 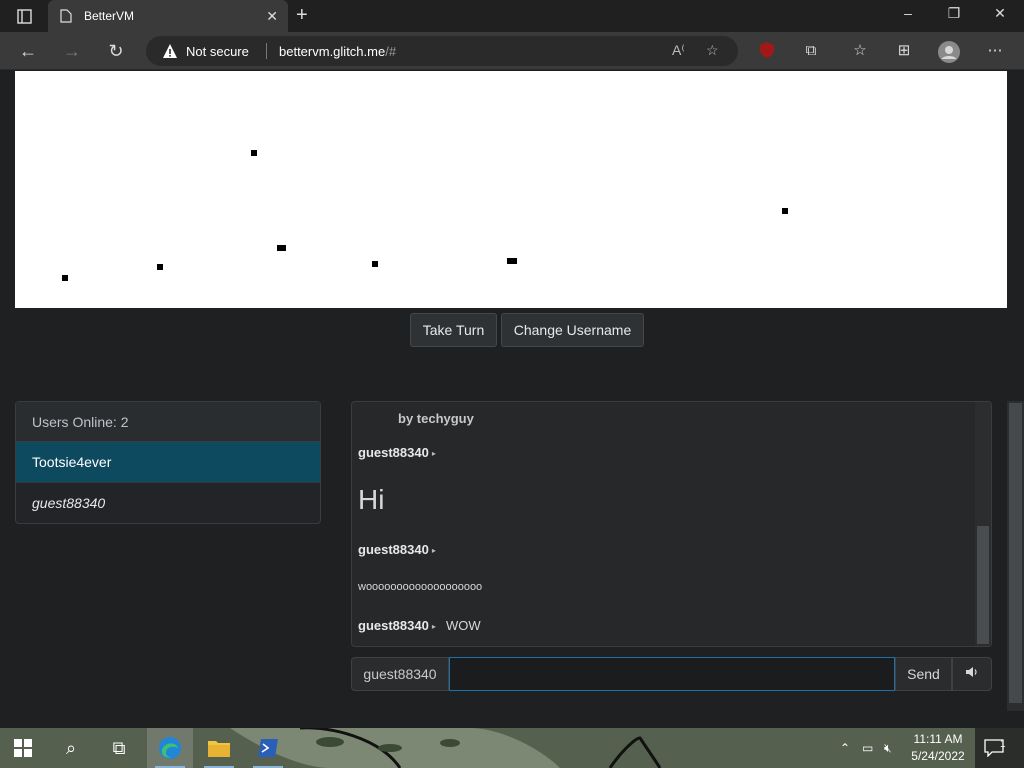 I want to click on take-turn-button: Take Turn, so click(x=453, y=330).